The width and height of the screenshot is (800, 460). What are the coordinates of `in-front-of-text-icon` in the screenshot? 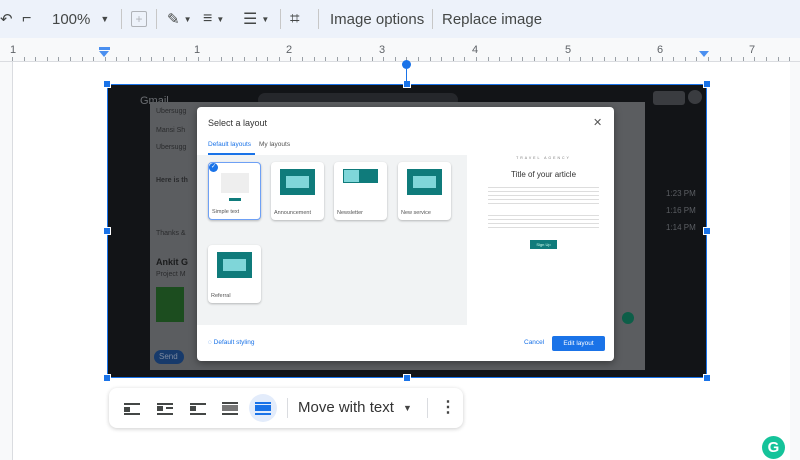 It's located at (263, 408).